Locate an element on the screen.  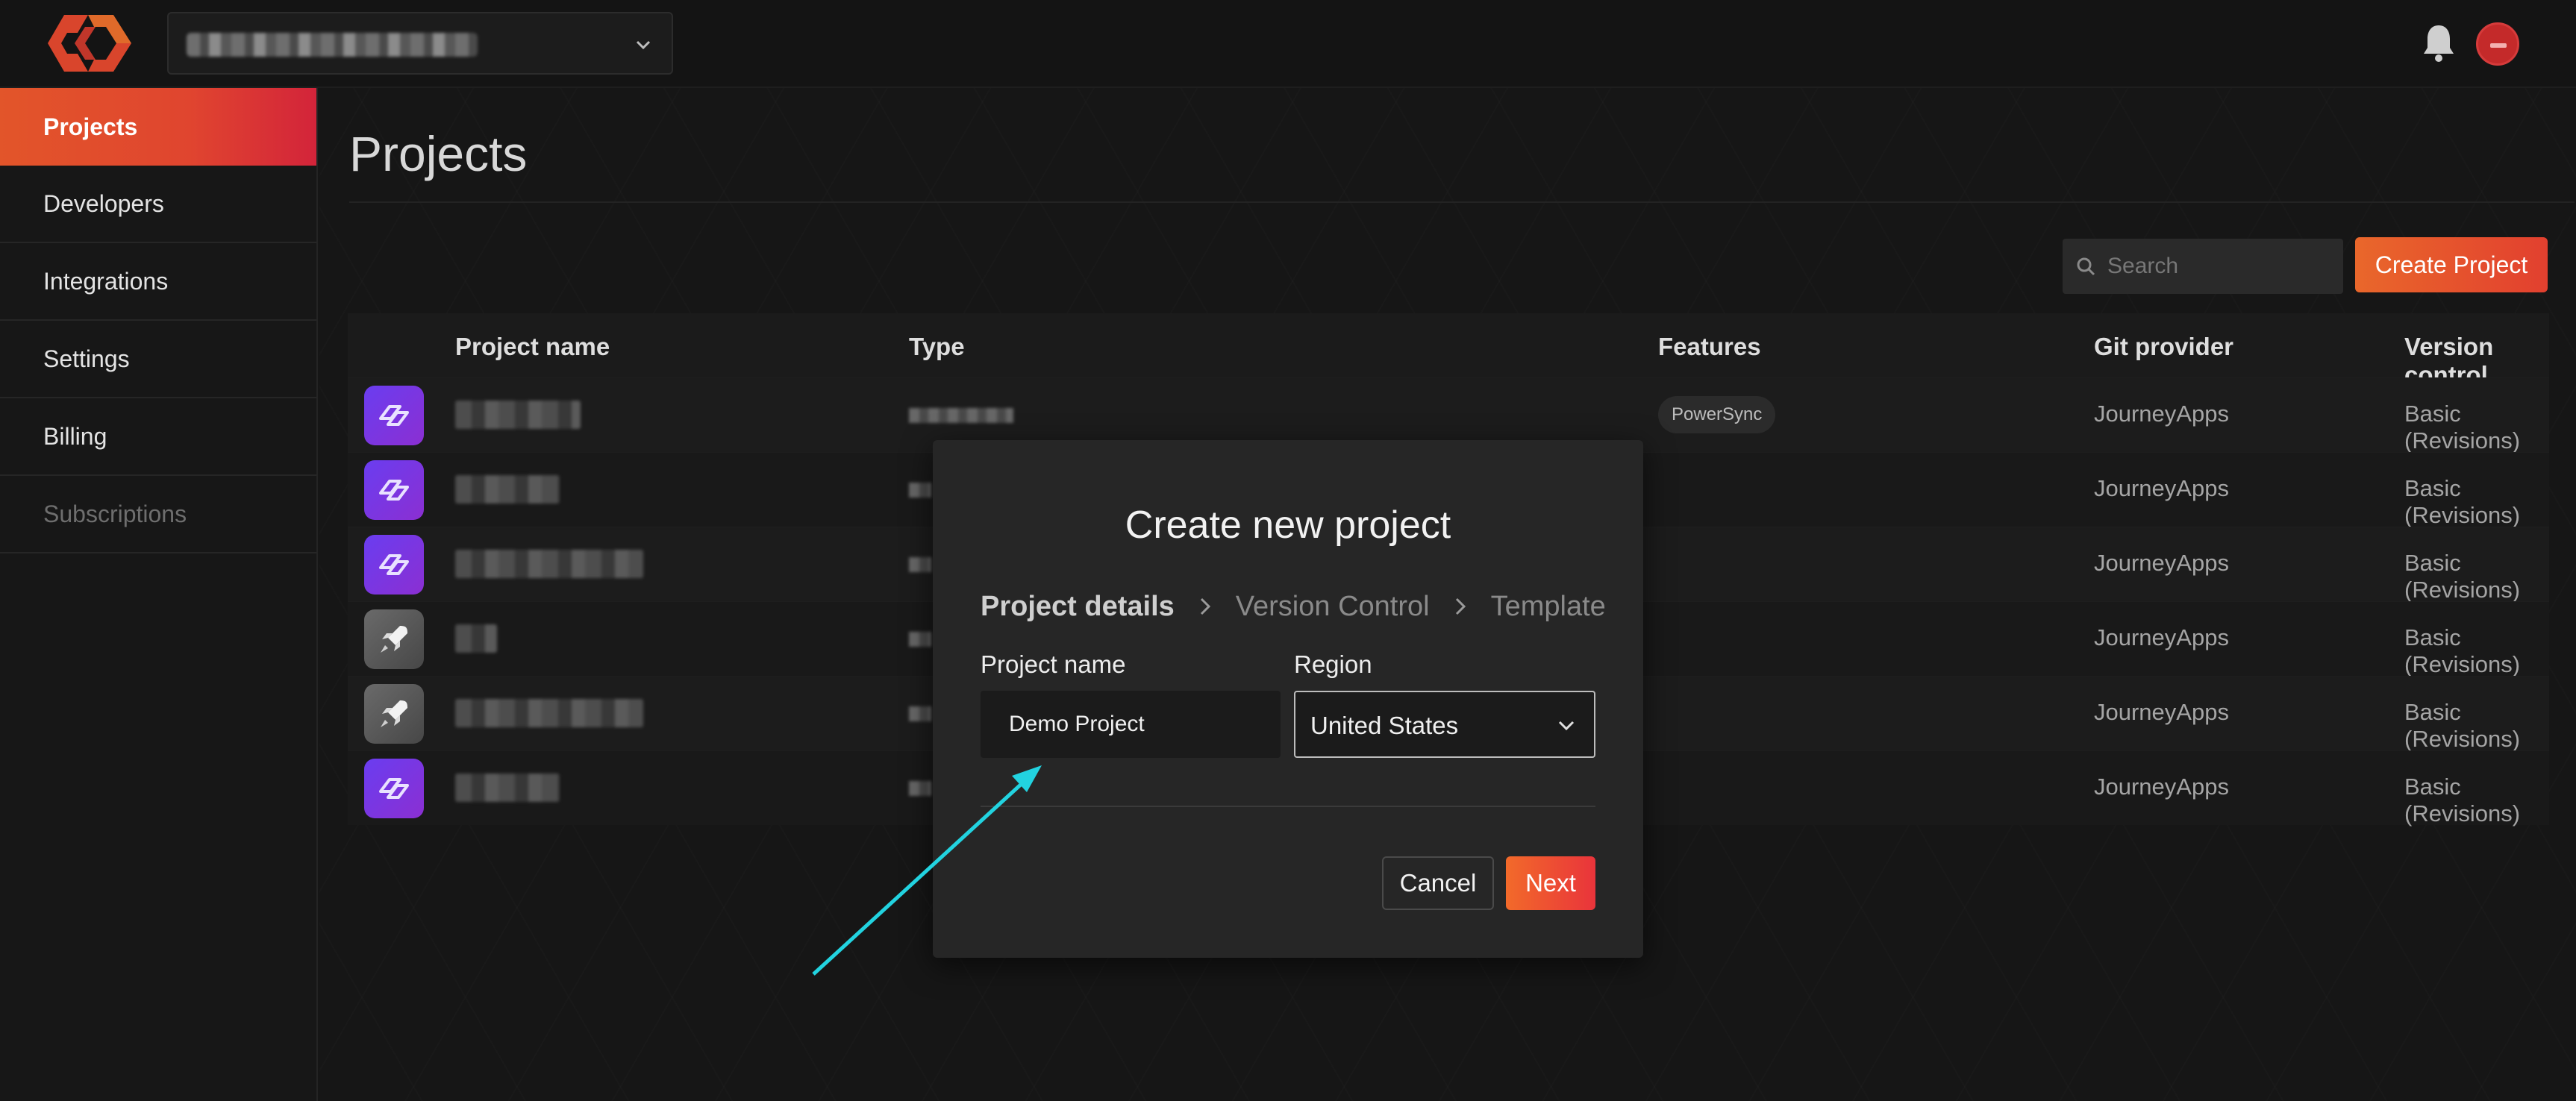
wizard-steps: Project details Version Control Template is located at coordinates (1293, 606).